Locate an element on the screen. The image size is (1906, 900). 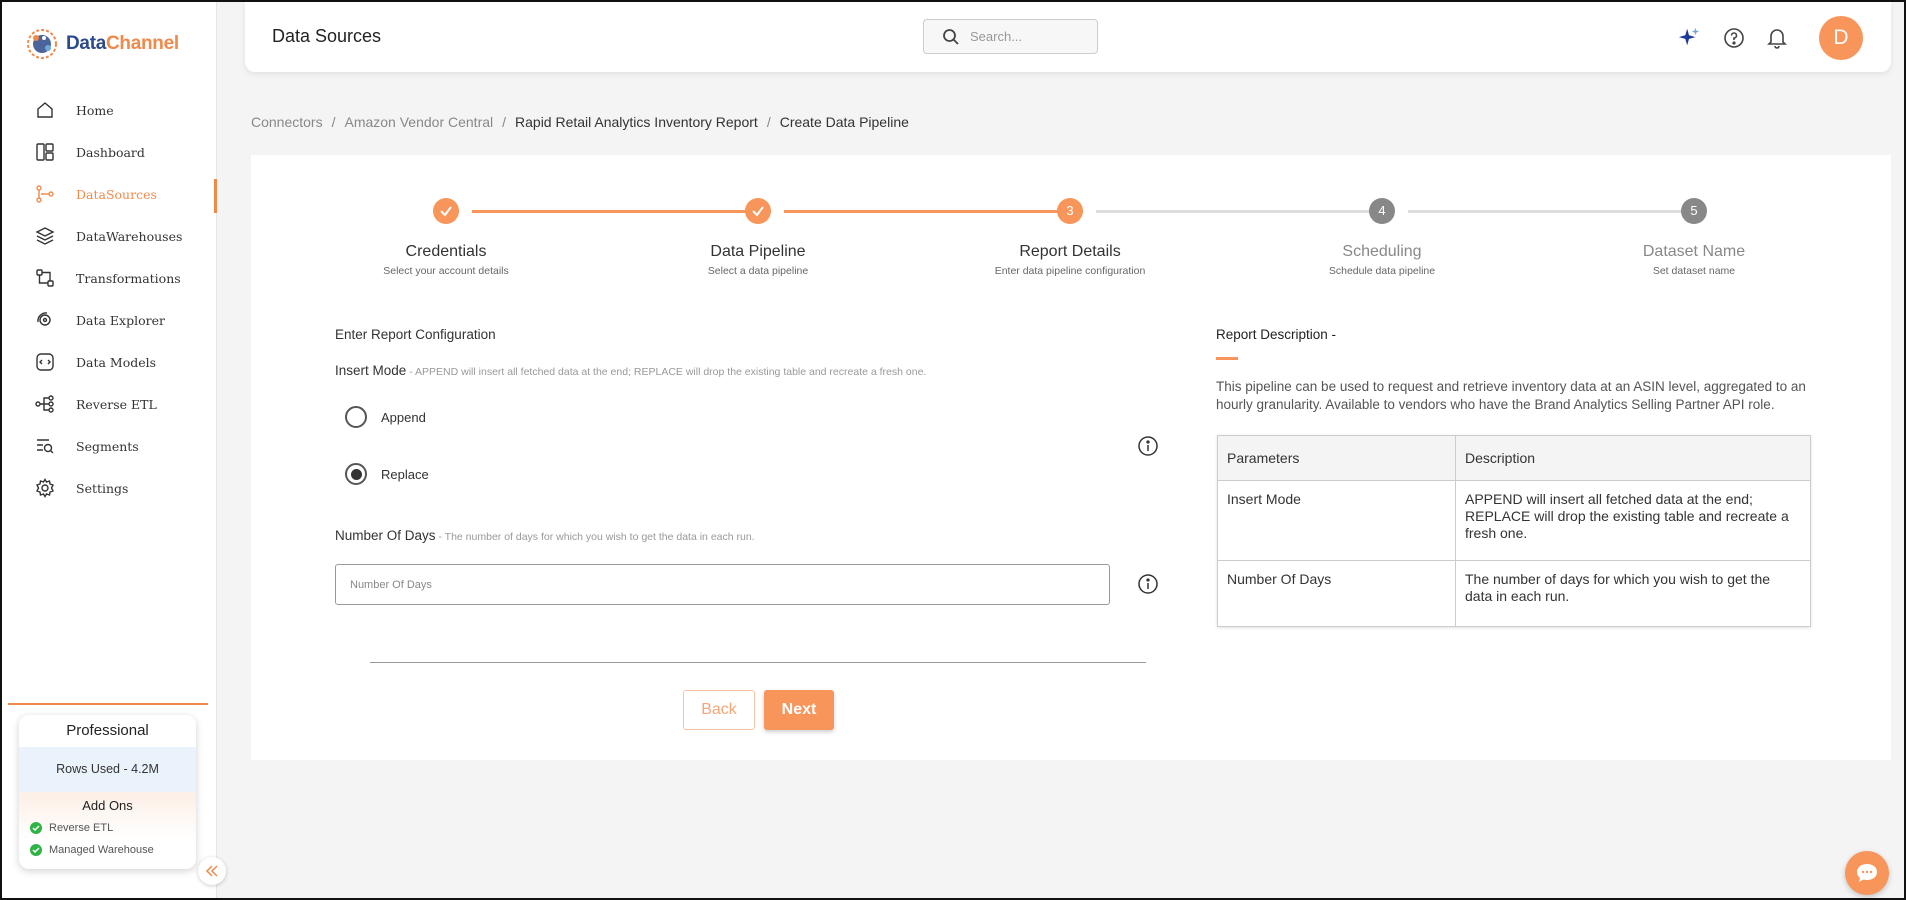
radio-label: Append is located at coordinates (403, 417).